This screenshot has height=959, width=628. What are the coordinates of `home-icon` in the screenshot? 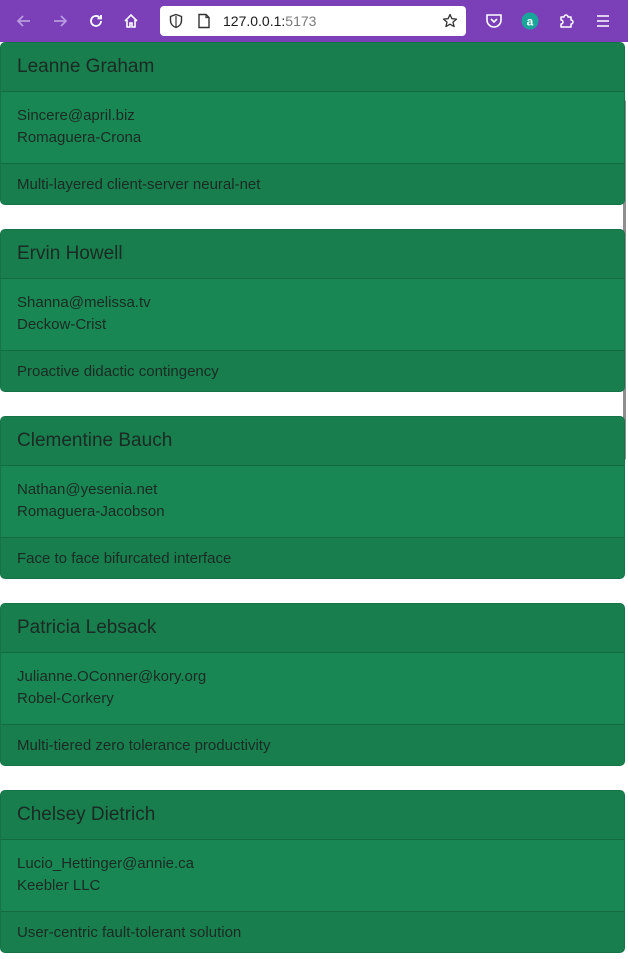 It's located at (131, 20).